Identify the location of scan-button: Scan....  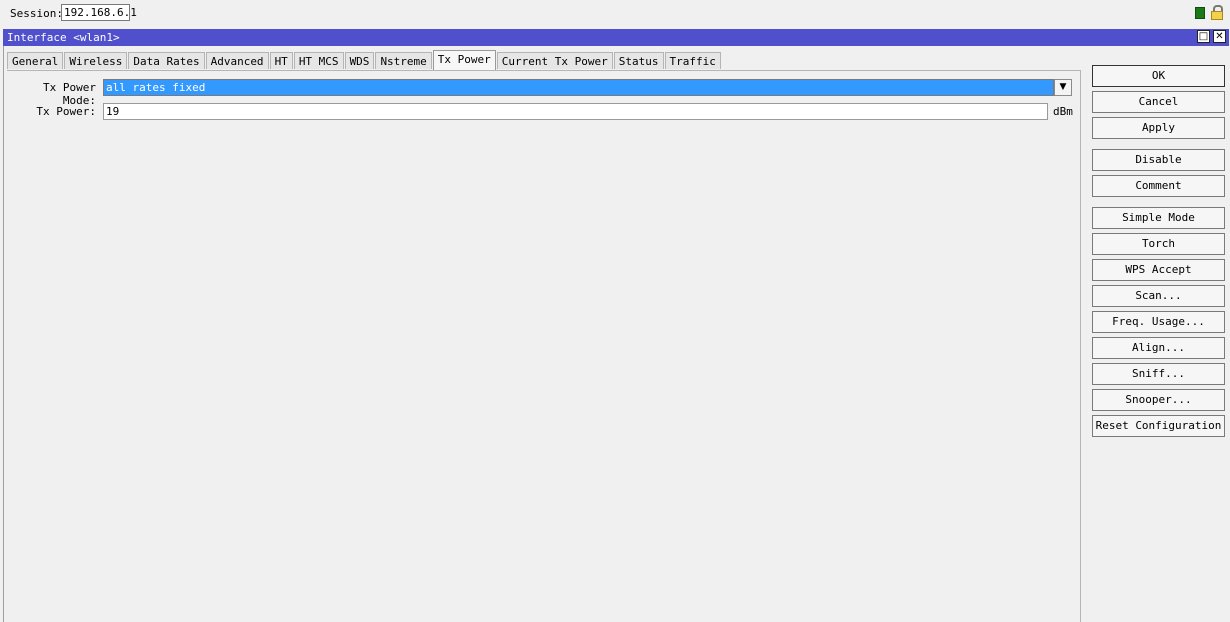
(1158, 296).